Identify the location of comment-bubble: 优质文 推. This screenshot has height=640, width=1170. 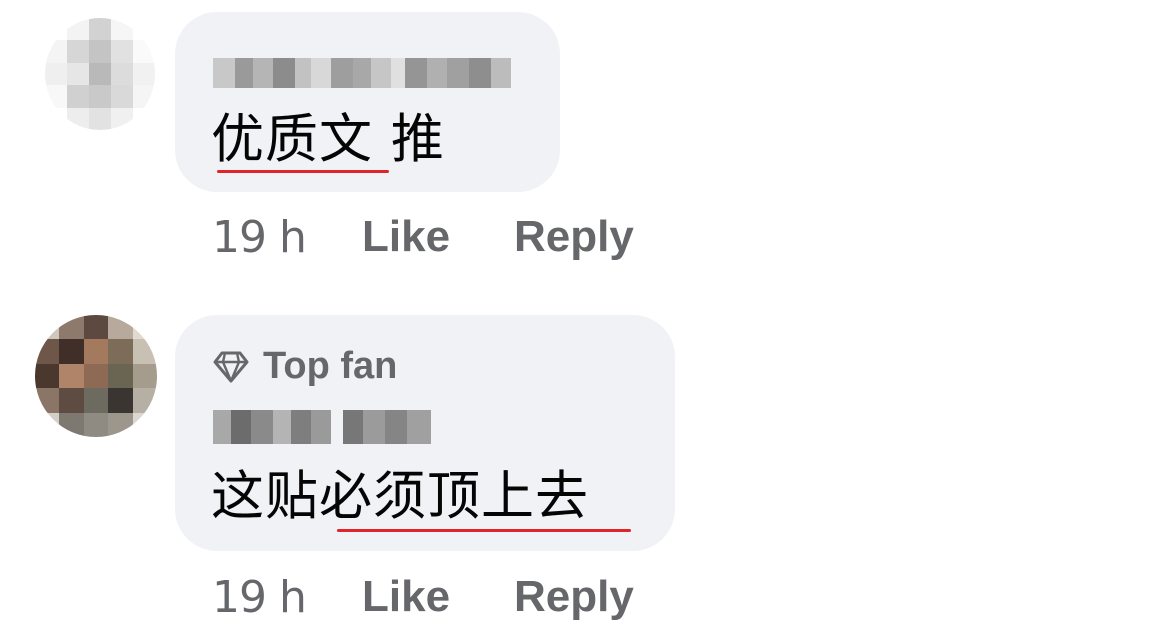
(367, 102).